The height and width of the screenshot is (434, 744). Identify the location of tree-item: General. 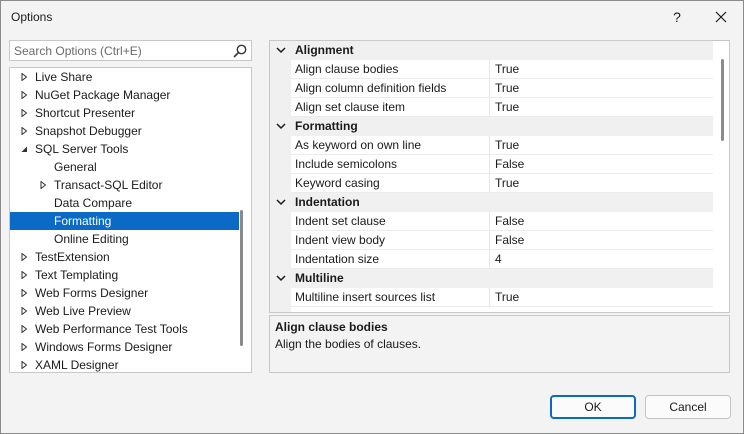
(124, 167).